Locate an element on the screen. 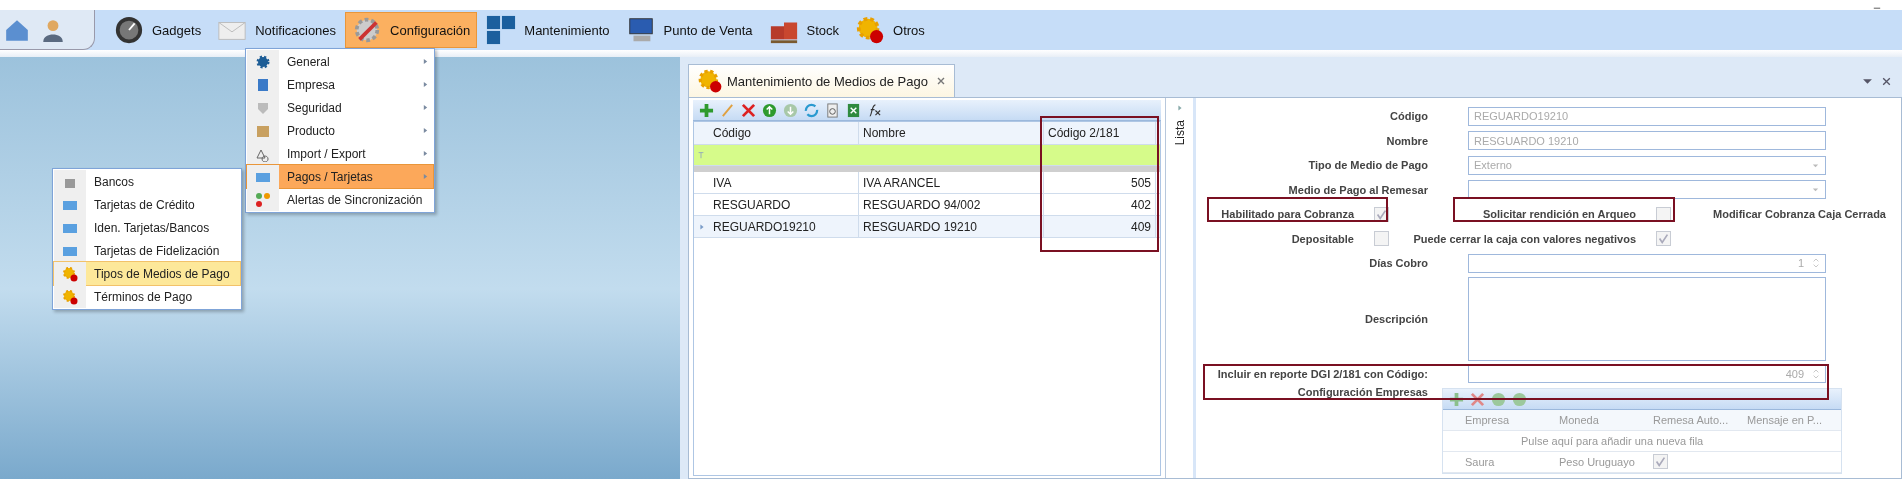 The image size is (1902, 479). menu-item: Tarjetas de Crédito is located at coordinates (147, 204).